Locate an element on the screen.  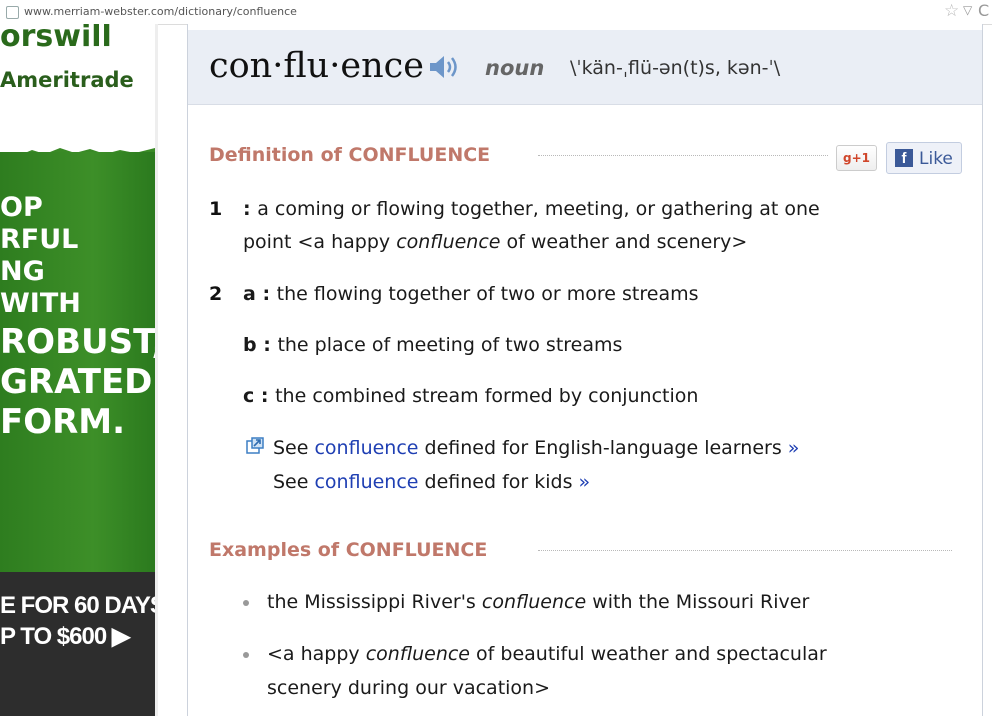
ad-divider is located at coordinates (156, 370).